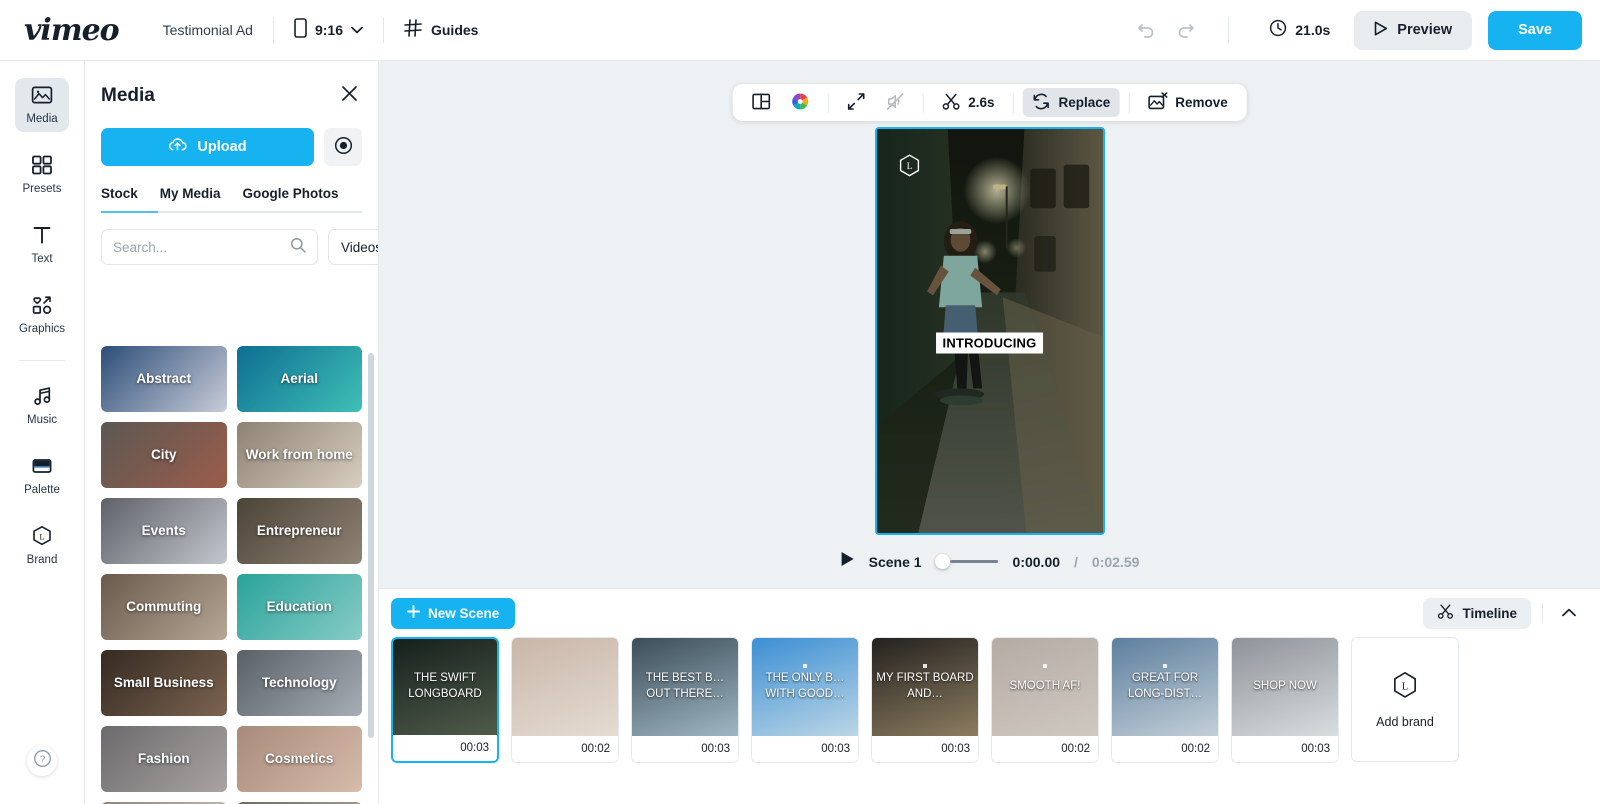 This screenshot has height=804, width=1600. What do you see at coordinates (1157, 102) in the screenshot?
I see `remove-image-icon` at bounding box center [1157, 102].